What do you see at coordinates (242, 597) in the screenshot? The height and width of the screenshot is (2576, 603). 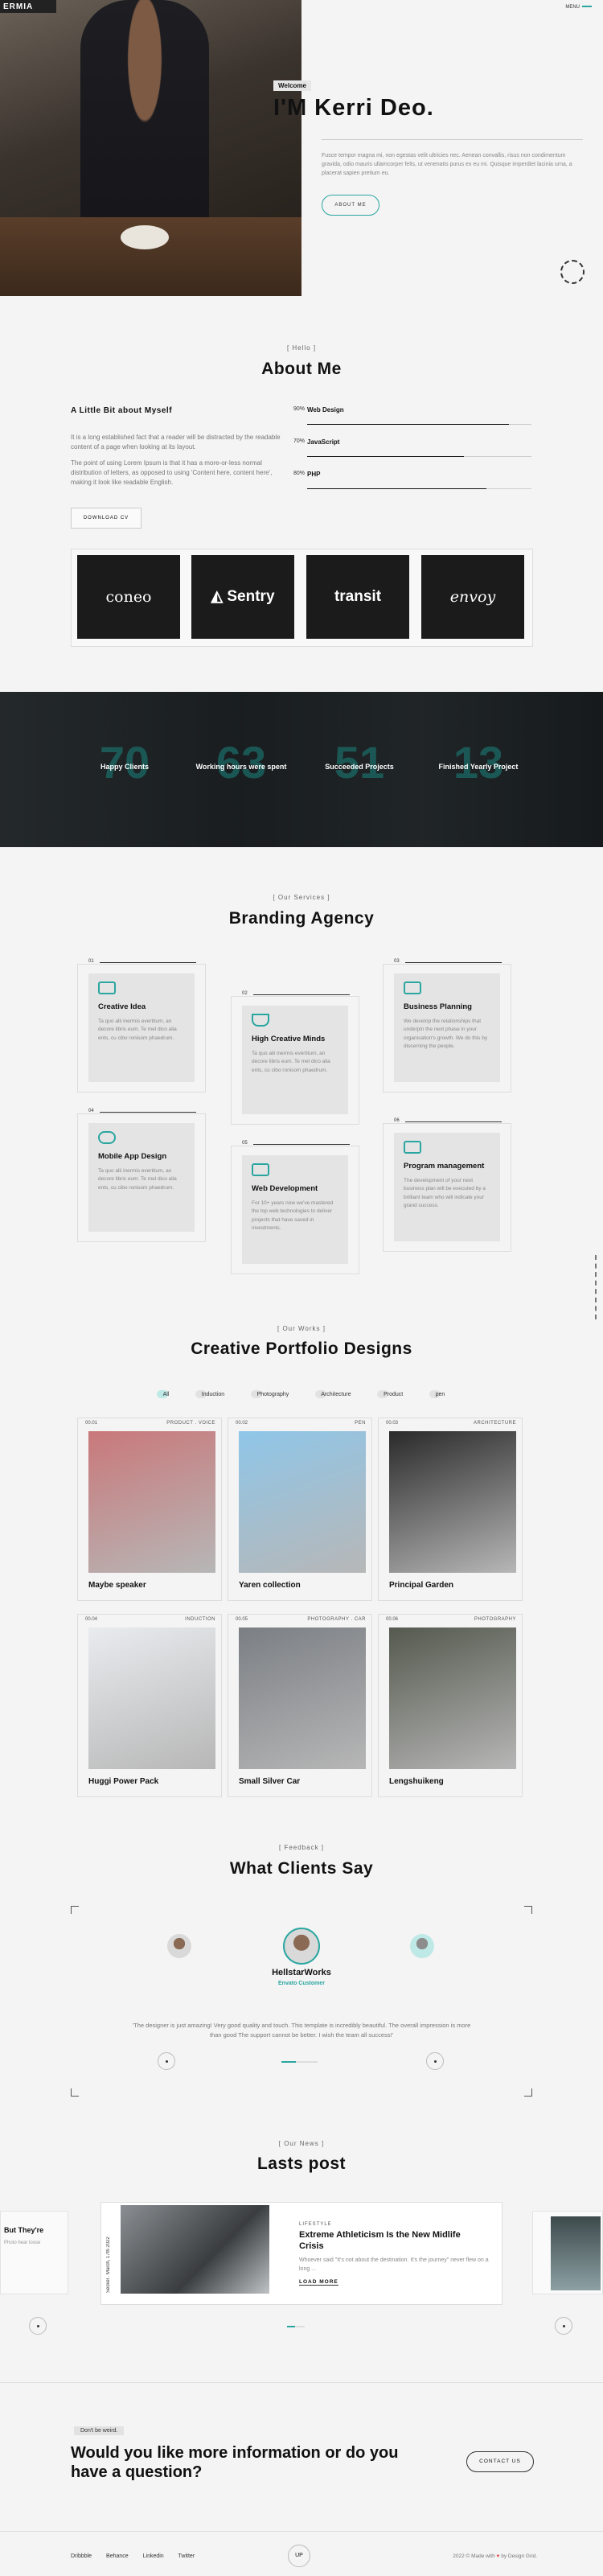 I see `logo-sentry: ◭ Sentry` at bounding box center [242, 597].